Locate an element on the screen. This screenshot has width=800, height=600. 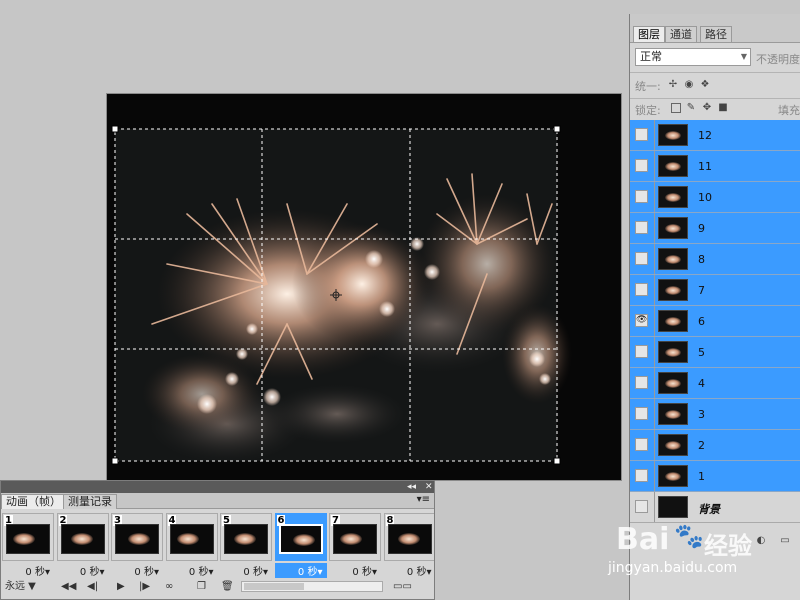
layer-name: 11 is located at coordinates (705, 166).